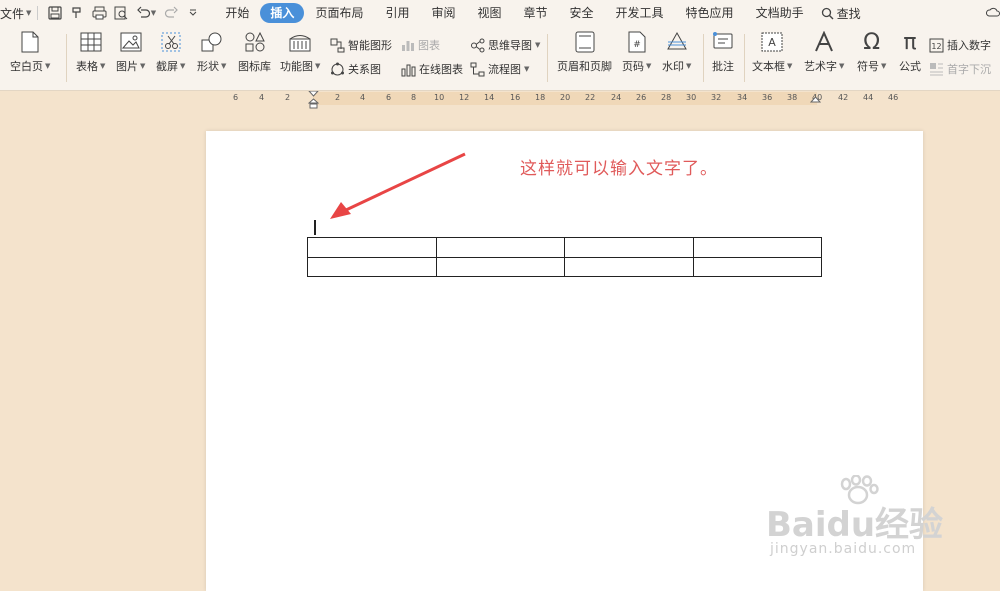 Image resolution: width=1000 pixels, height=591 pixels. Describe the element at coordinates (969, 69) in the screenshot. I see `drop-cap-label: 首字下沉` at that location.